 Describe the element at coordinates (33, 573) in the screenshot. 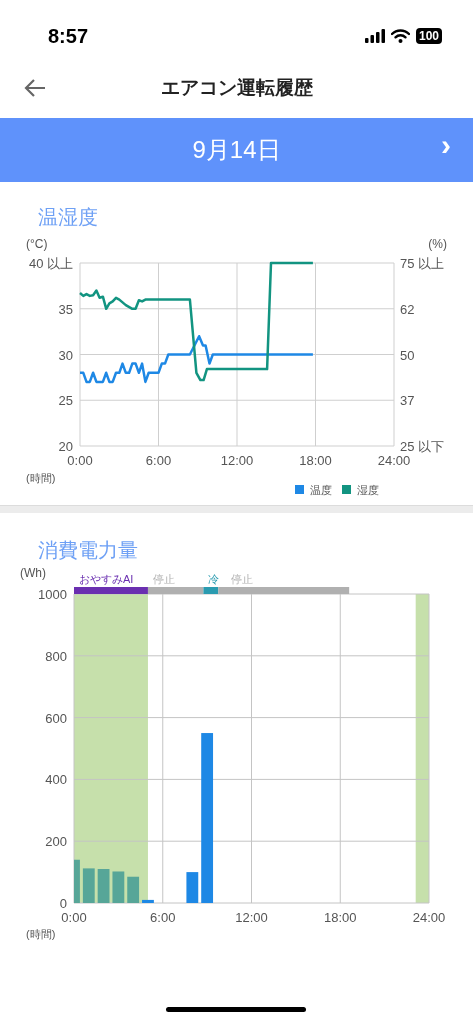

I see `axis-unit: (Wh)` at that location.